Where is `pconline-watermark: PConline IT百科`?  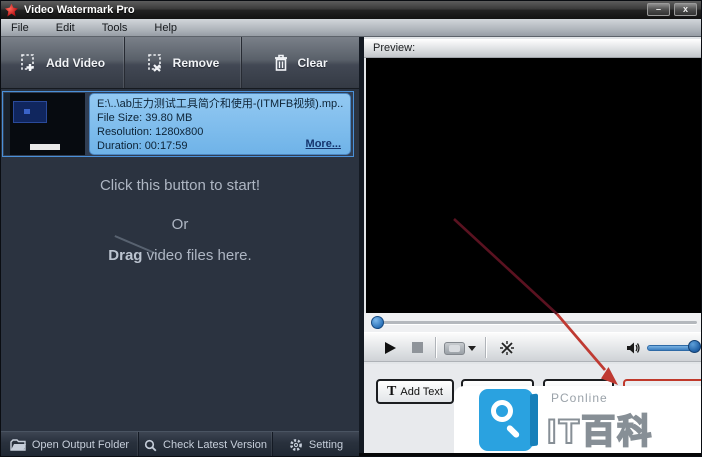
pconline-watermark: PConline IT百科 is located at coordinates (577, 420).